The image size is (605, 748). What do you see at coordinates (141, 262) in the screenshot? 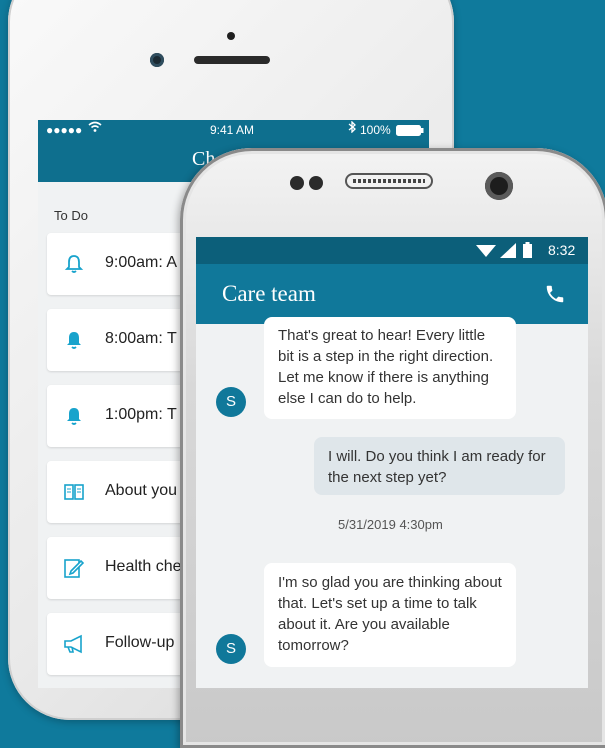
I see `task-label: 9:00am: A` at bounding box center [141, 262].